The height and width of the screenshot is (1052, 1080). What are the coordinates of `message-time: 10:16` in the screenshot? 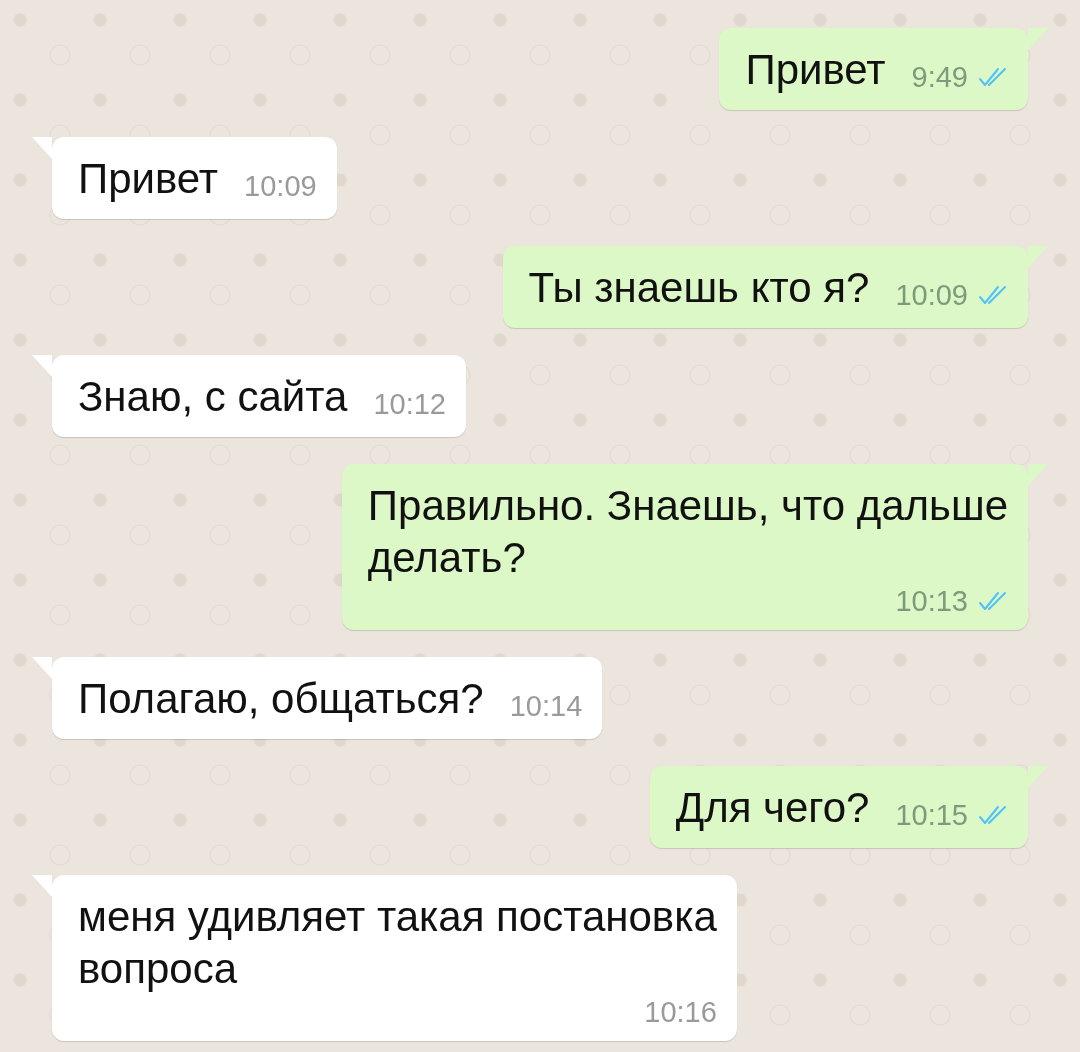 It's located at (680, 1012).